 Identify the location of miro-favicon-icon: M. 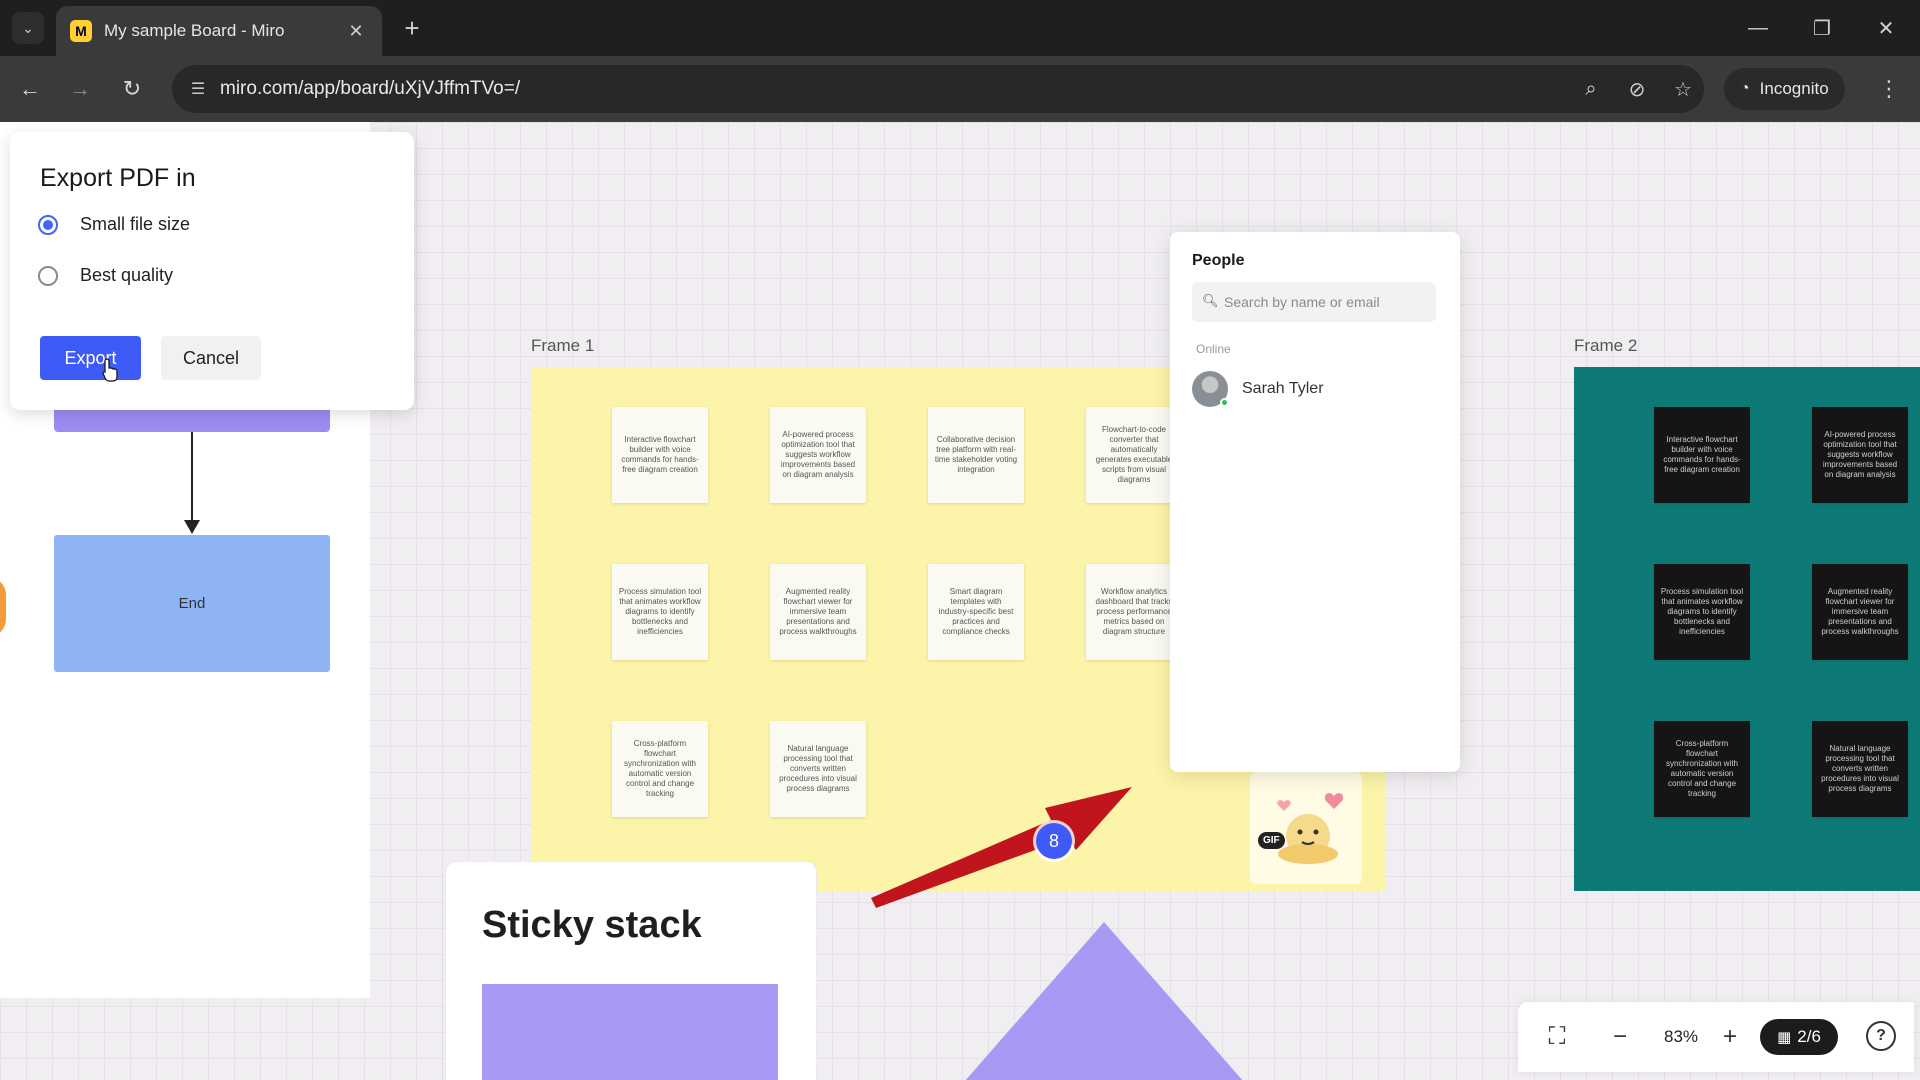
(81, 31).